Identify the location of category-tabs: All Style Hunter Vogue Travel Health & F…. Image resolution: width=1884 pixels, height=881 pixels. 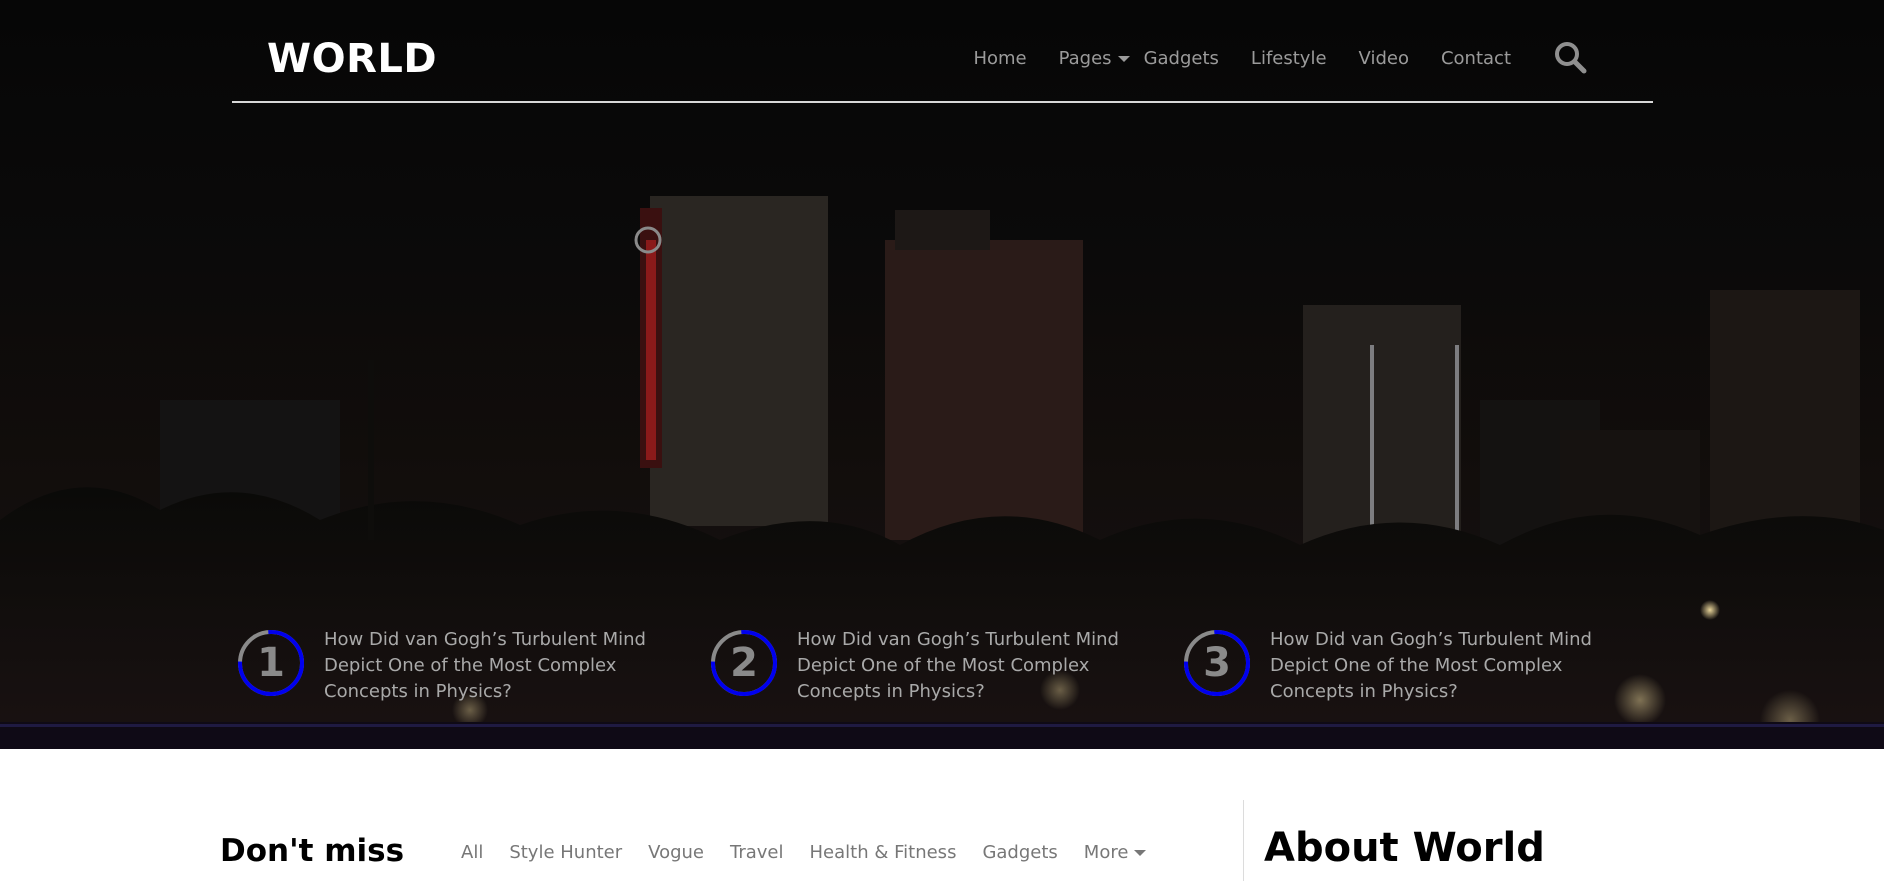
(816, 852).